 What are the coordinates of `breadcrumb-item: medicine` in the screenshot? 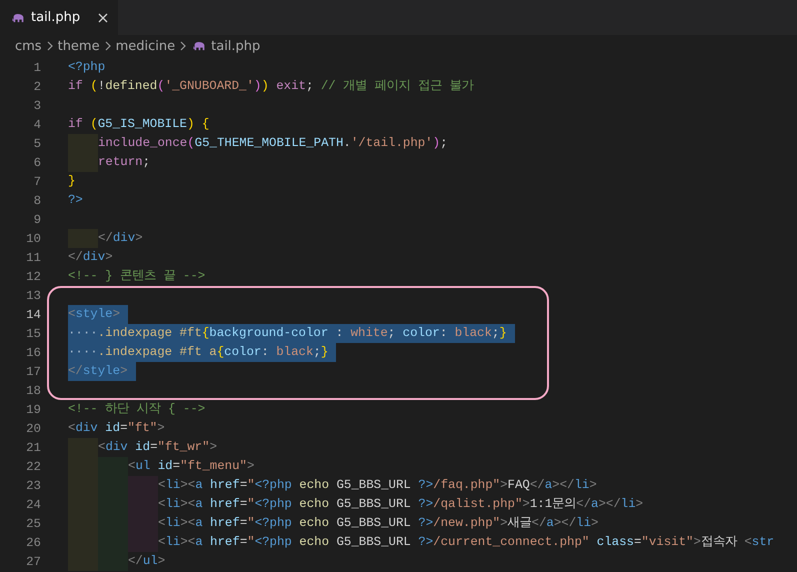 It's located at (146, 46).